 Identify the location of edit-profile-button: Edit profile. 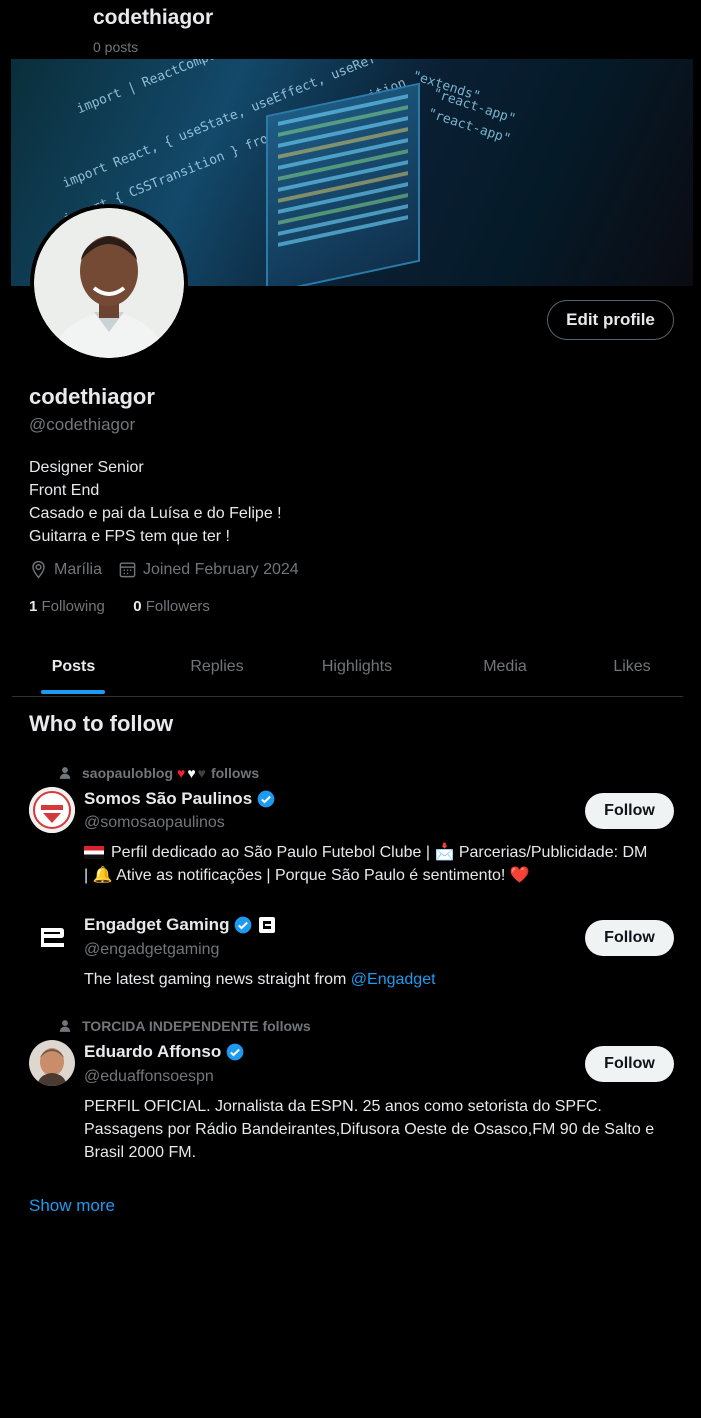
(610, 320).